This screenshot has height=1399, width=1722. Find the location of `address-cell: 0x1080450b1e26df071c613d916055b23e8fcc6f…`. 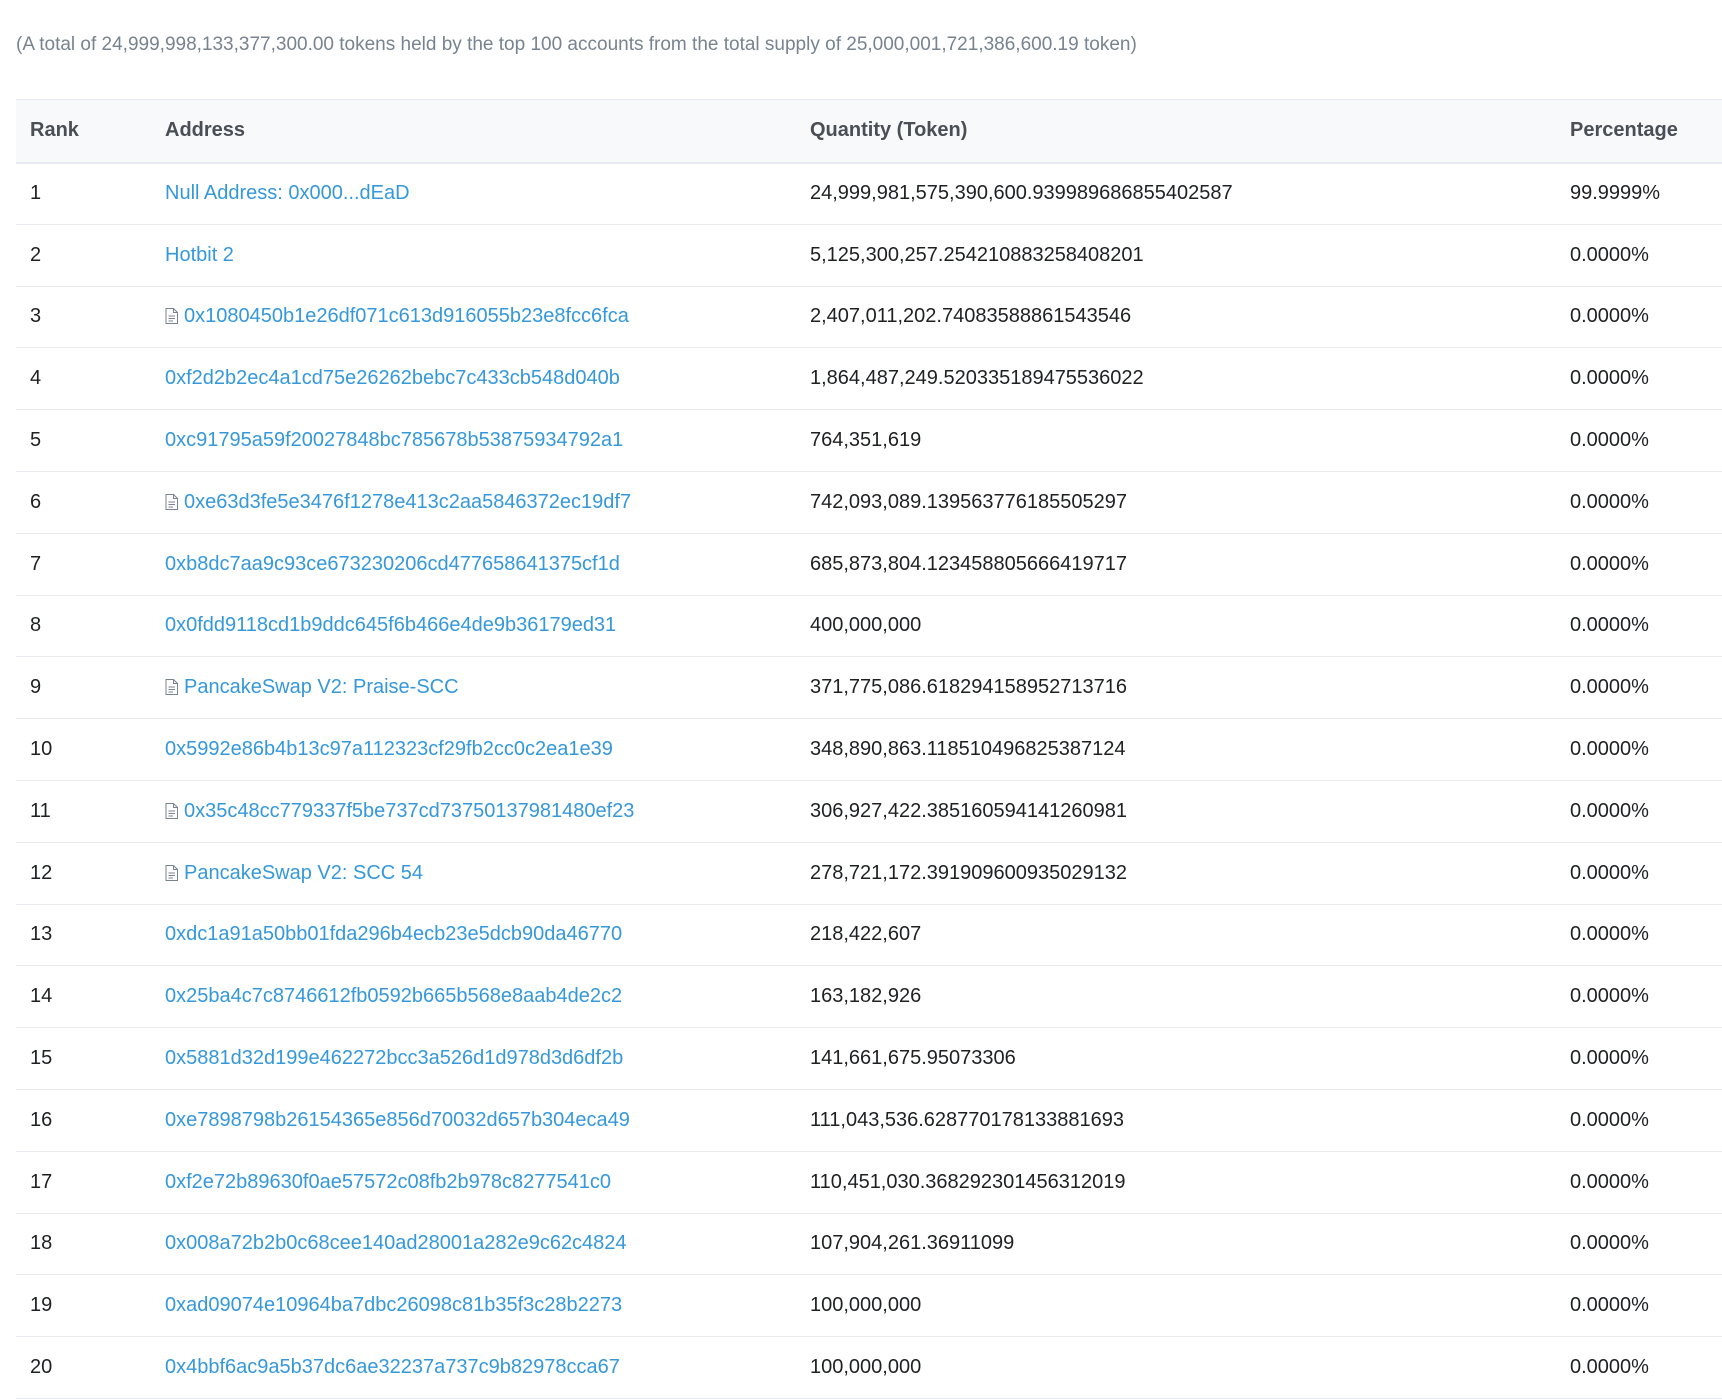

address-cell: 0x1080450b1e26df071c613d916055b23e8fcc6f… is located at coordinates (463, 317).